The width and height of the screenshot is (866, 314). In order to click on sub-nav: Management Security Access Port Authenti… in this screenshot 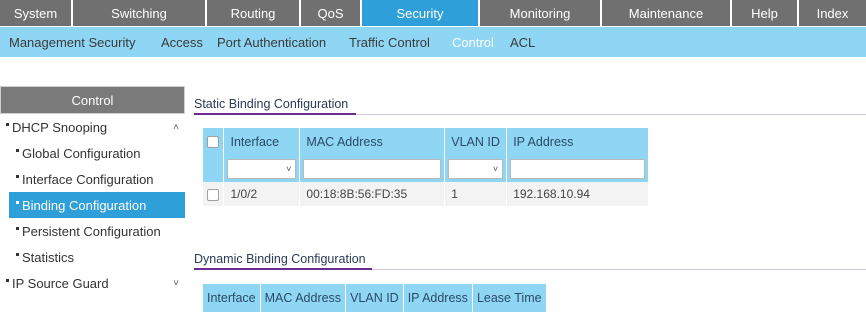, I will do `click(433, 42)`.